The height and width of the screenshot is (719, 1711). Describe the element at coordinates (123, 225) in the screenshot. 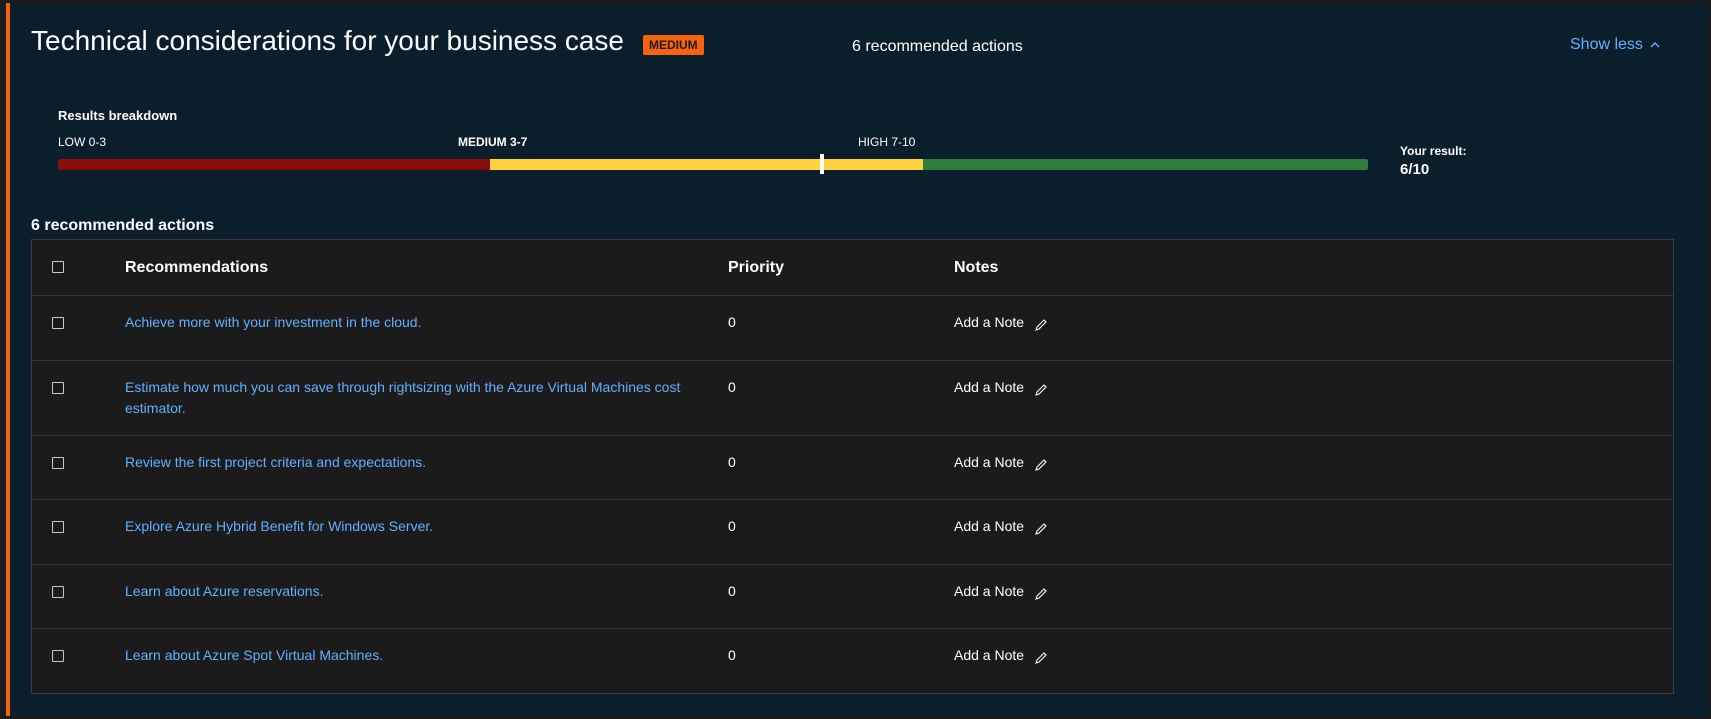

I see `table-caption: 6 recommended actions` at that location.